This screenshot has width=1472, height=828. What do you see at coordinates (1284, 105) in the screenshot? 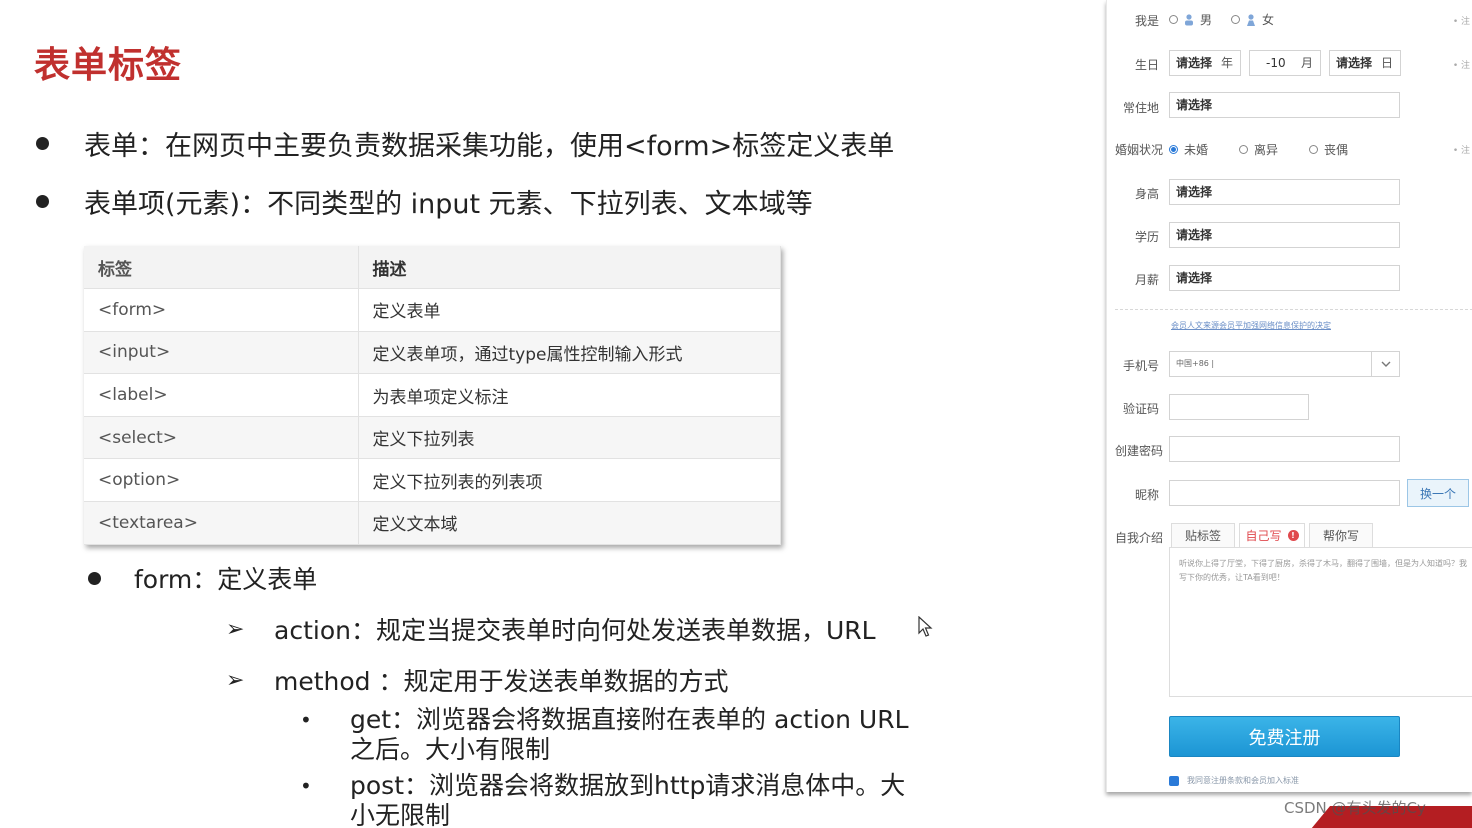
I see `residence-select: 请选择` at bounding box center [1284, 105].